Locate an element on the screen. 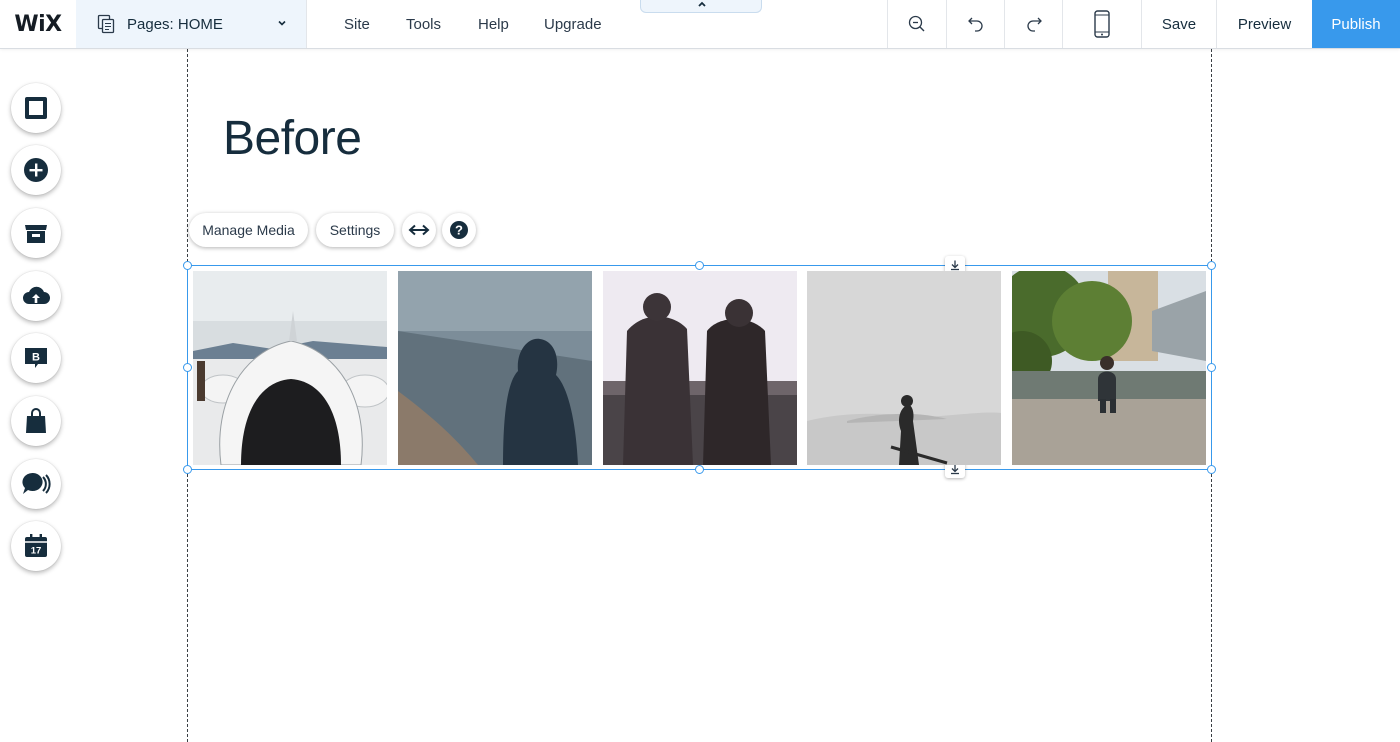 Image resolution: width=1400 pixels, height=742 pixels. help-icon: ? is located at coordinates (459, 230).